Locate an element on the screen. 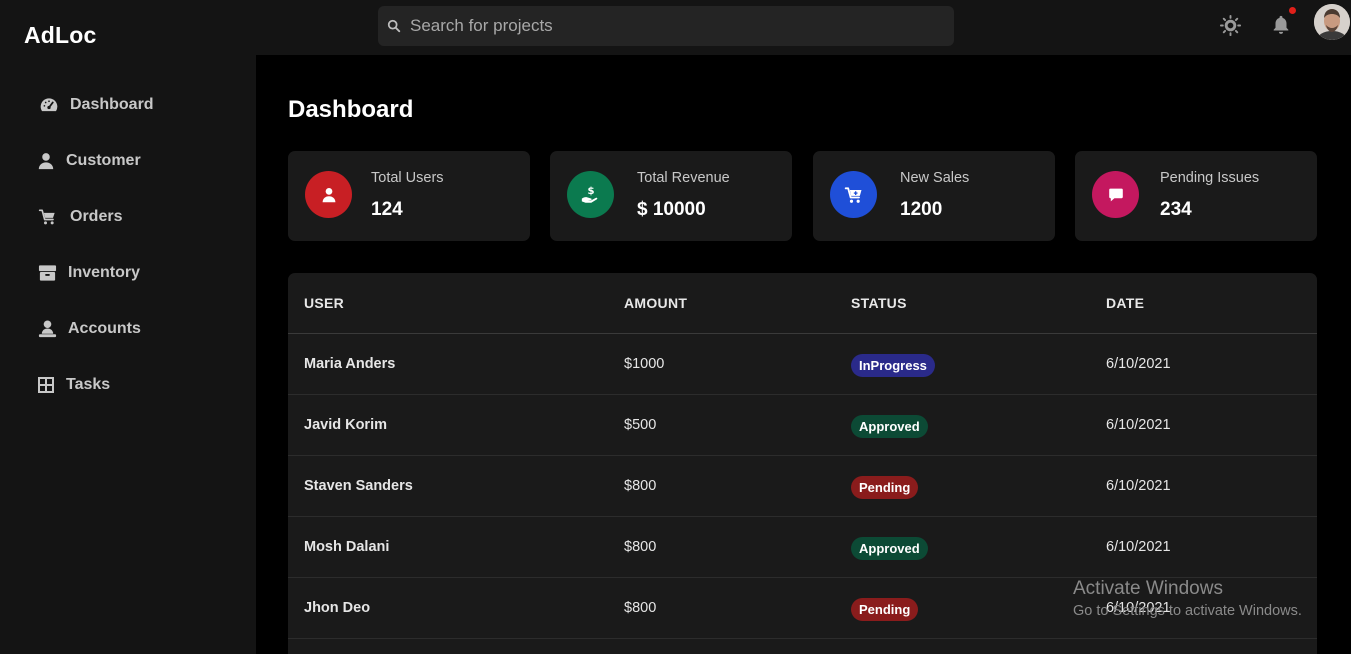 This screenshot has height=654, width=1351. sidebar-item-dashboard: Dashboard is located at coordinates (128, 105).